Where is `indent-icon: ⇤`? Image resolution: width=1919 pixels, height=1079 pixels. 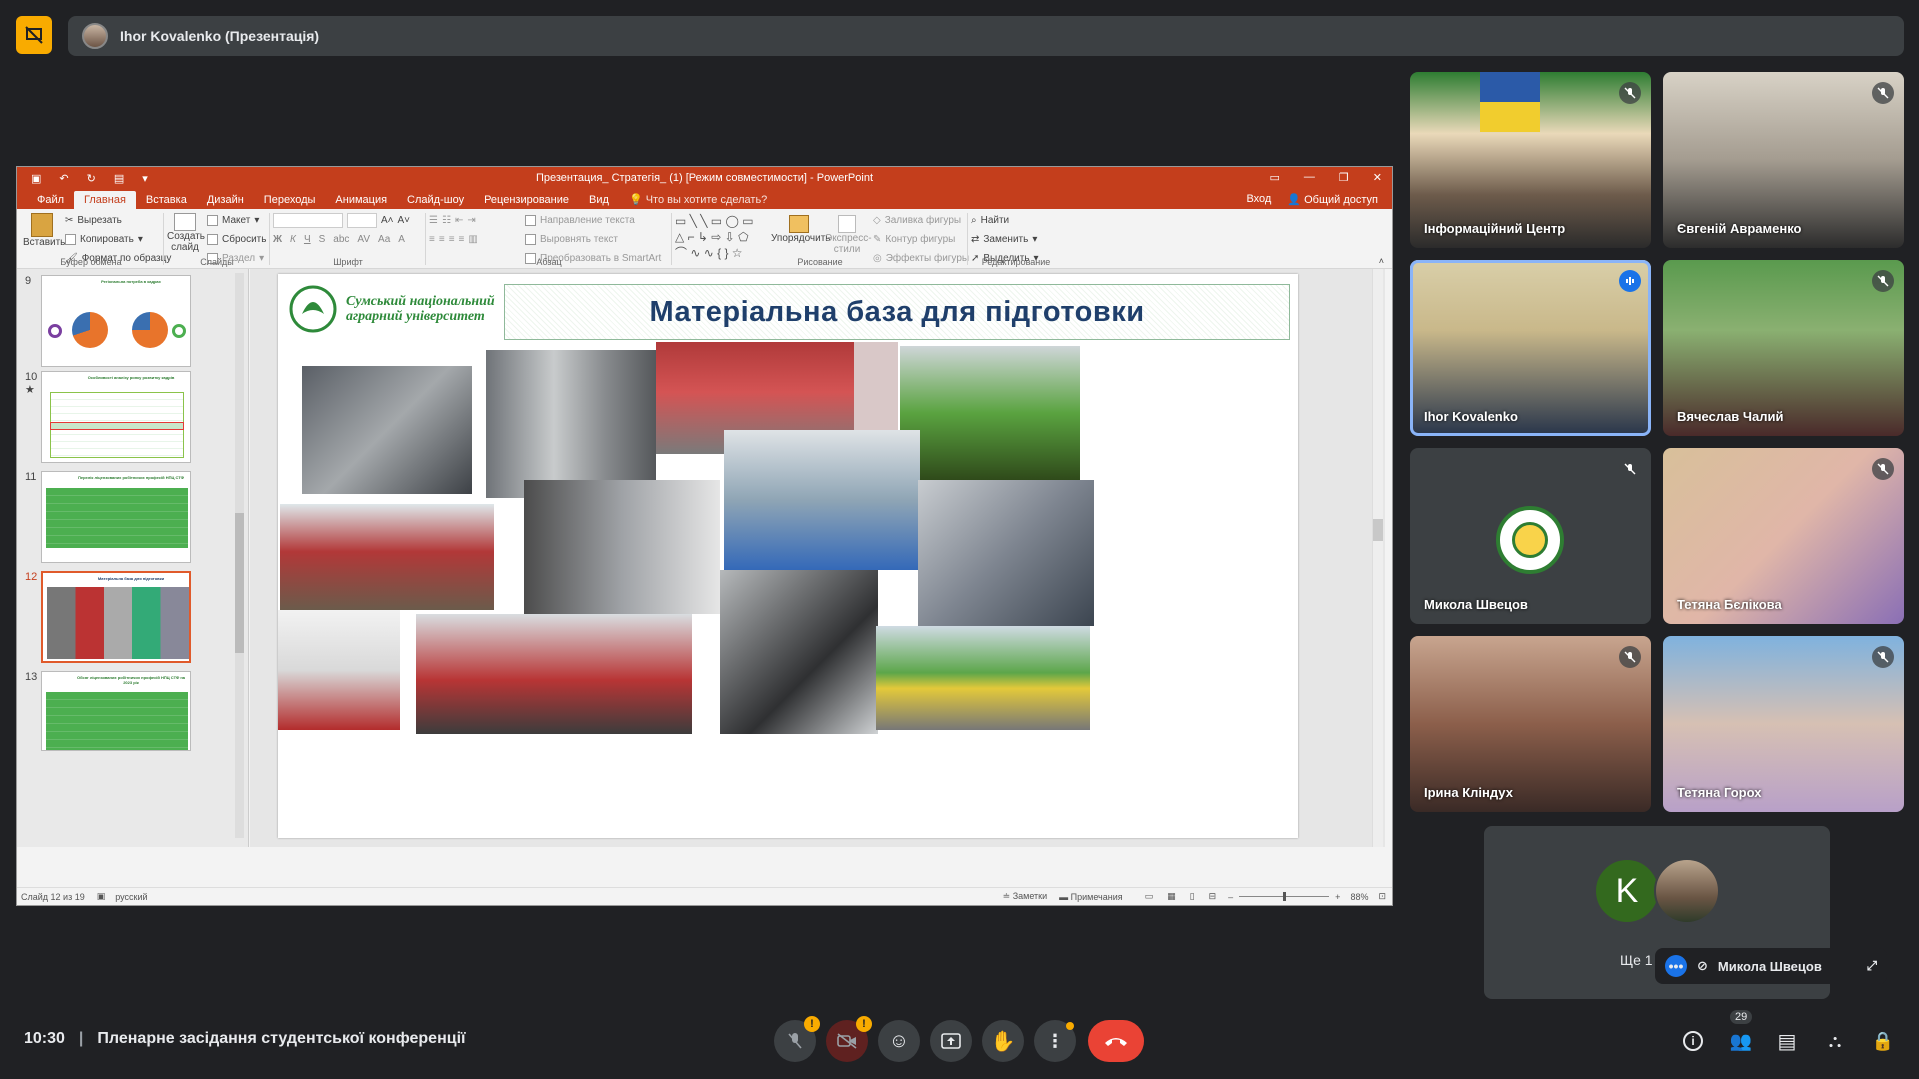
indent-icon: ⇤ is located at coordinates (459, 220).